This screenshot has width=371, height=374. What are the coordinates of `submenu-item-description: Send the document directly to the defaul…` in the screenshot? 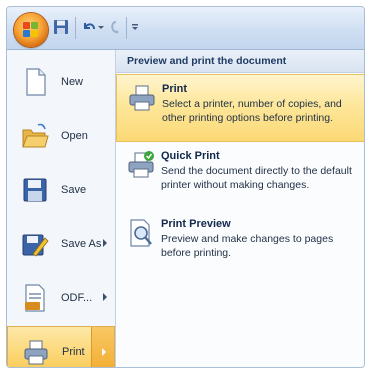 It's located at (256, 178).